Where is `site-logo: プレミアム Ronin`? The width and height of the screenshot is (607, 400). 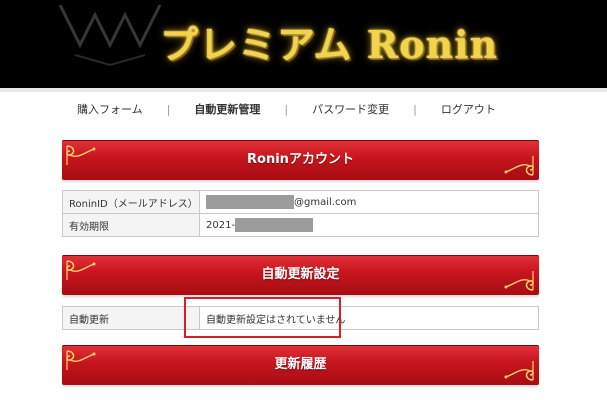 site-logo: プレミアム Ronin is located at coordinates (329, 41).